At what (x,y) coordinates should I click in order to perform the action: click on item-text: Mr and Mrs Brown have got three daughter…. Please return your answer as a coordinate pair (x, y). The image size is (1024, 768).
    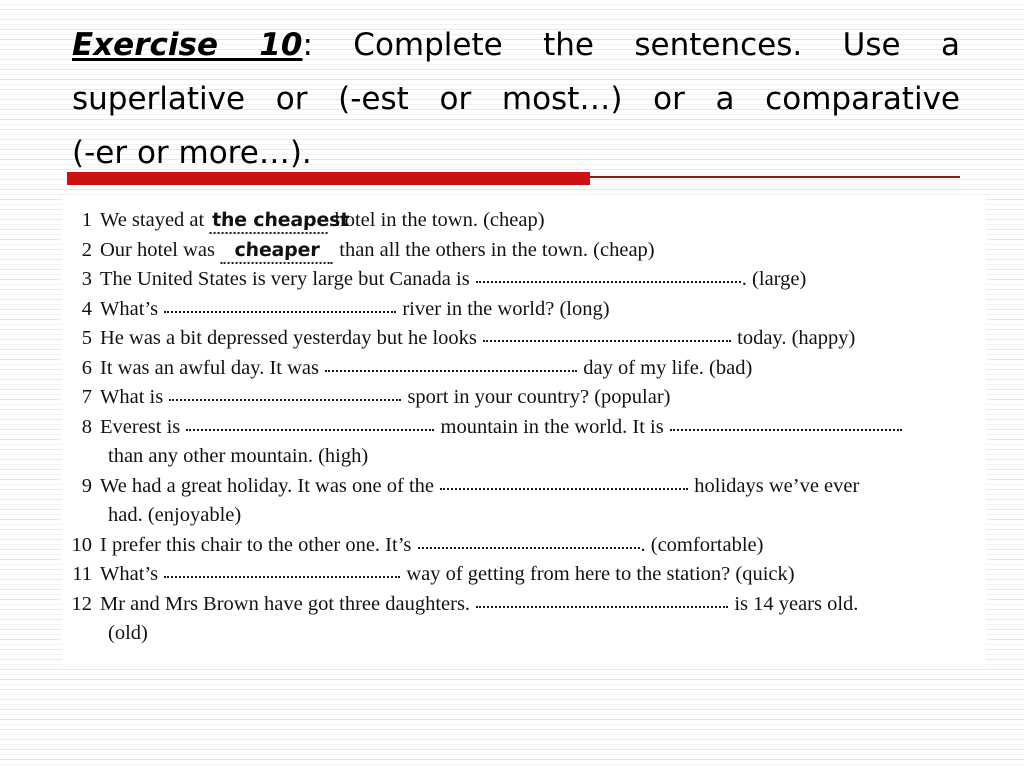
    Looking at the image, I should click on (543, 605).